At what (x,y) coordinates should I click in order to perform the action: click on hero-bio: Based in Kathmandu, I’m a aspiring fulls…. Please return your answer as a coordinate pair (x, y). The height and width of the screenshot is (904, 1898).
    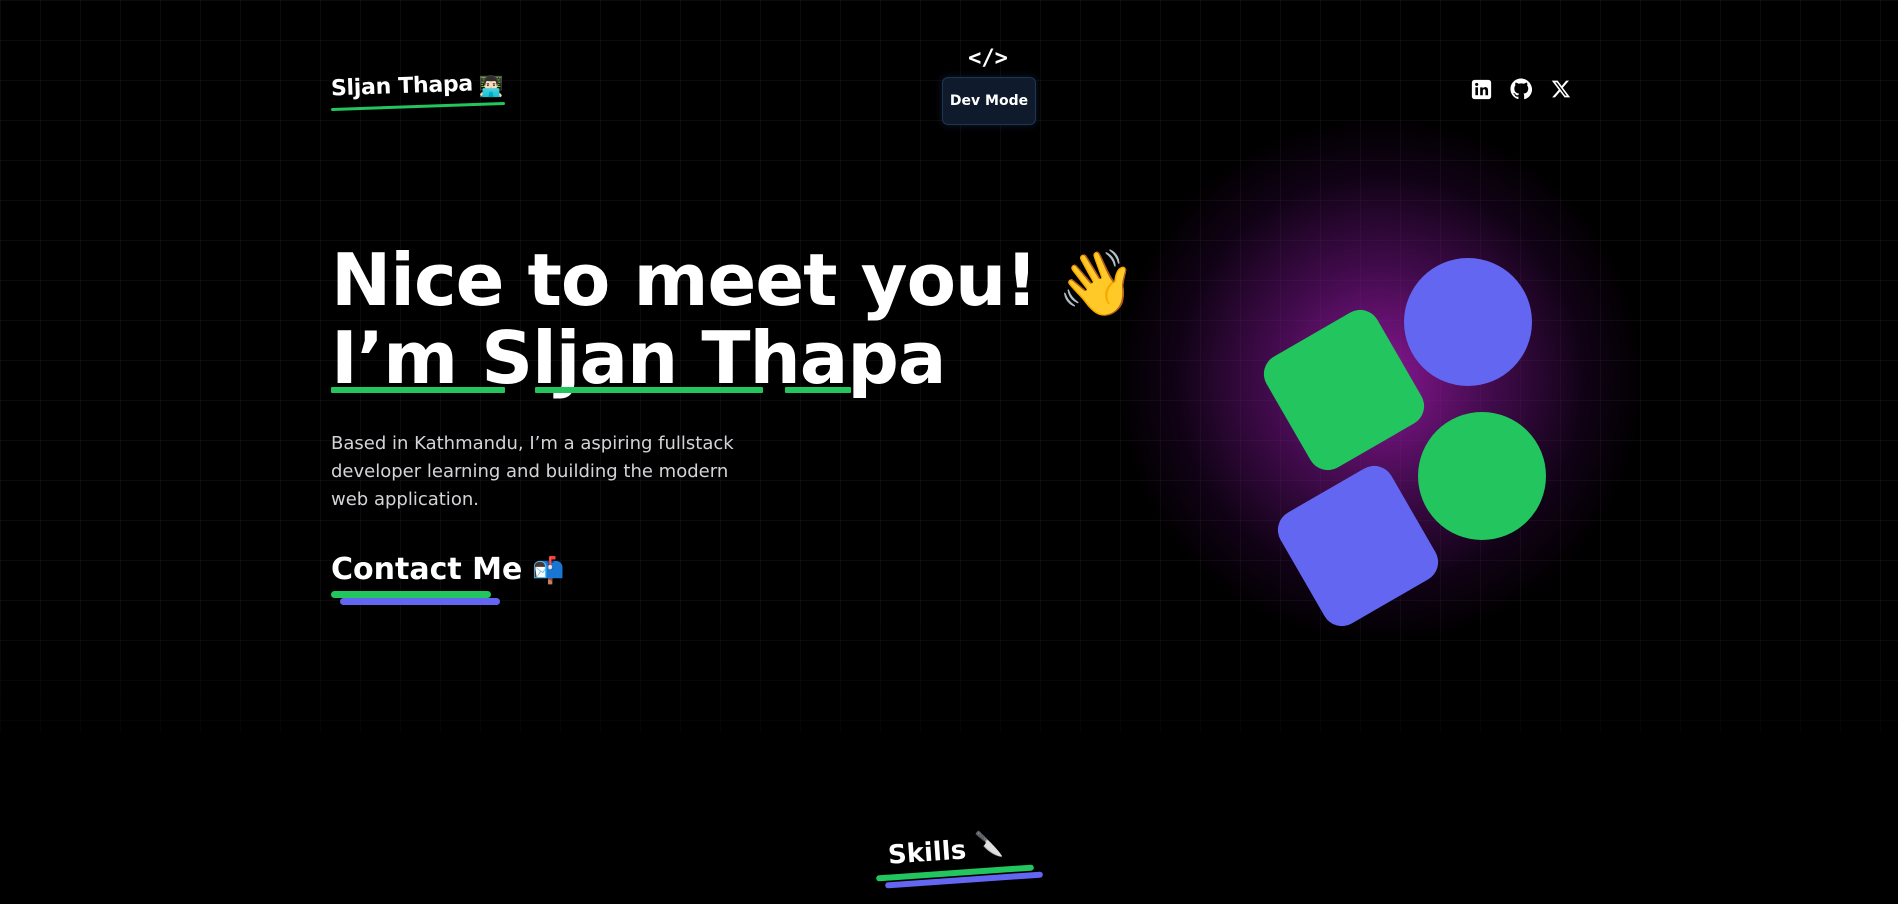
    Looking at the image, I should click on (532, 471).